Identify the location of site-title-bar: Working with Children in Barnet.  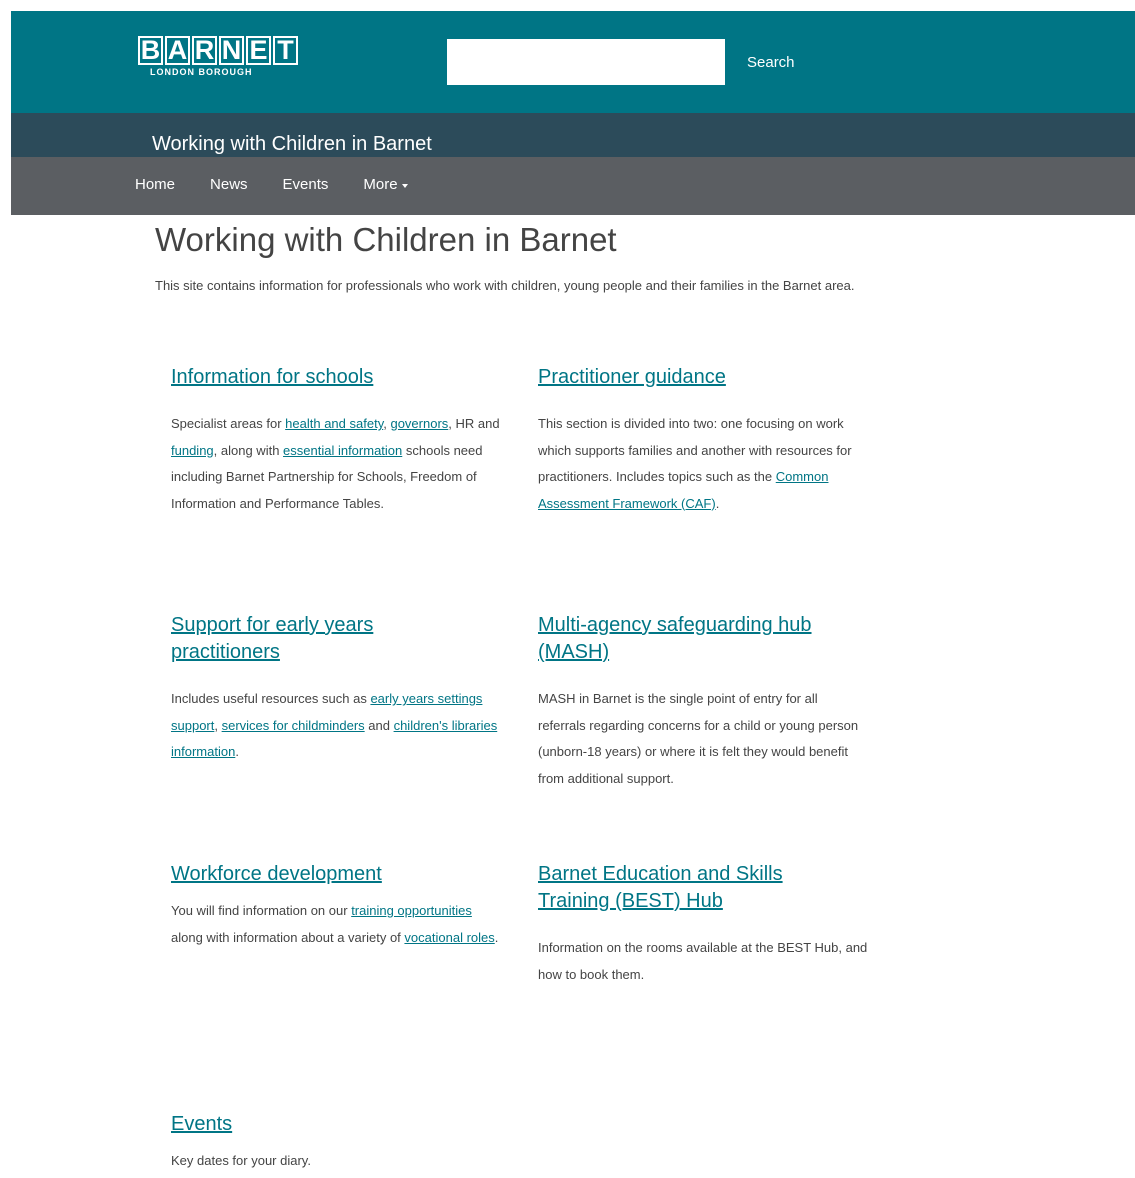
(573, 135).